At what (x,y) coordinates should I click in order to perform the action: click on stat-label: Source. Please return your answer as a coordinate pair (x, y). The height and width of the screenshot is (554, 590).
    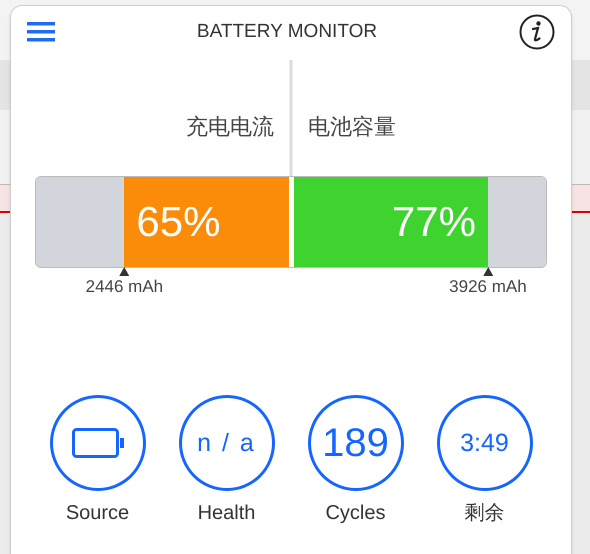
    Looking at the image, I should click on (98, 513).